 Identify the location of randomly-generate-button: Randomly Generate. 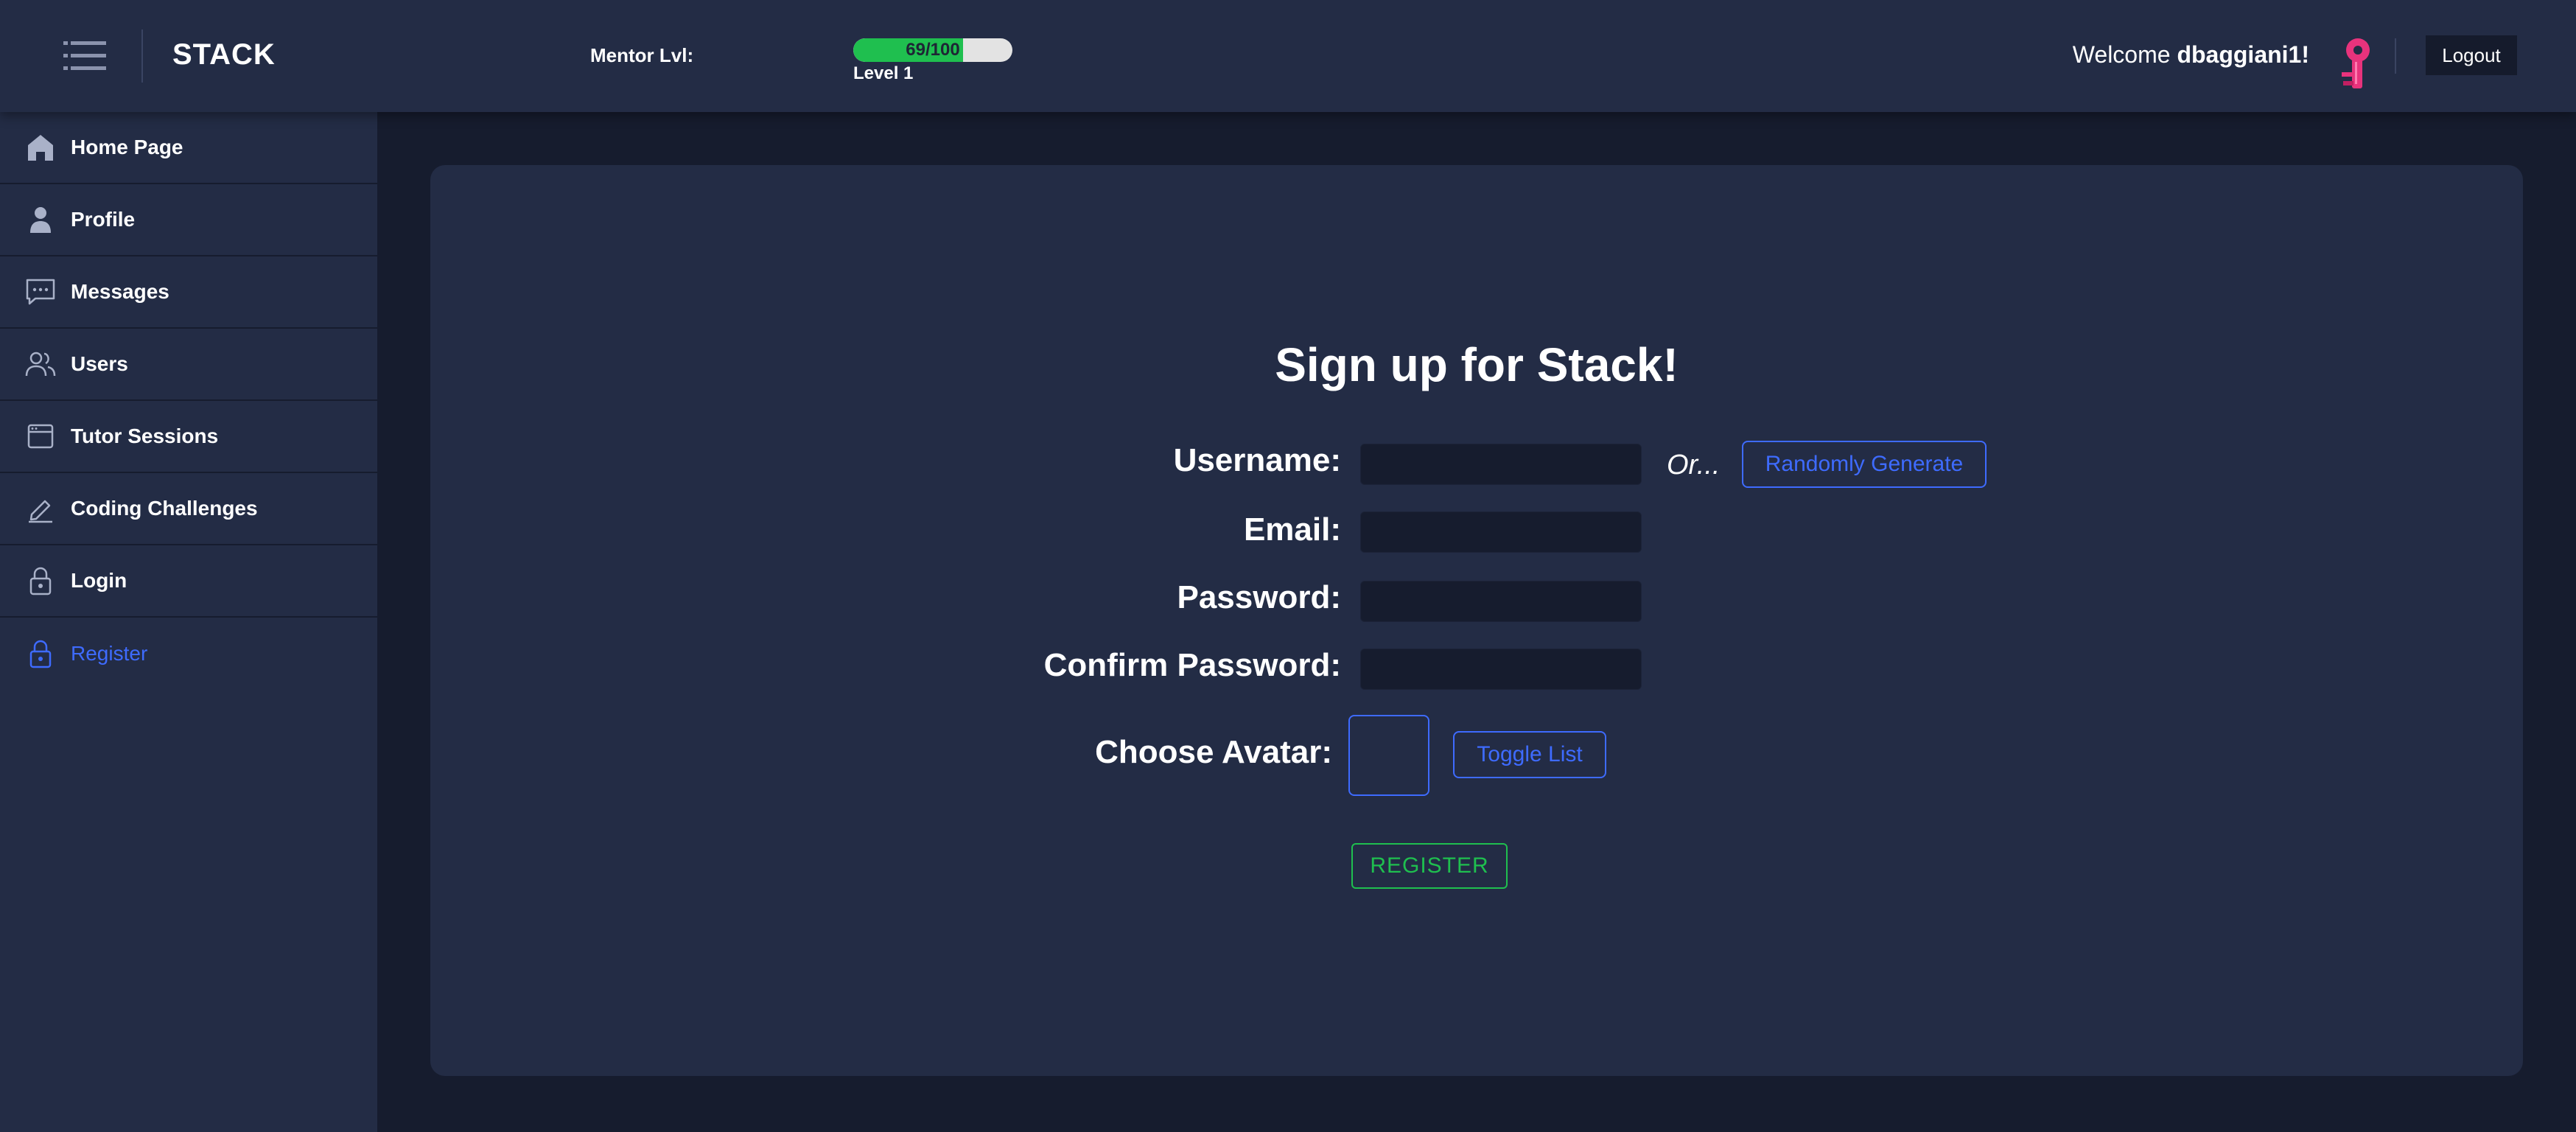
(1864, 464).